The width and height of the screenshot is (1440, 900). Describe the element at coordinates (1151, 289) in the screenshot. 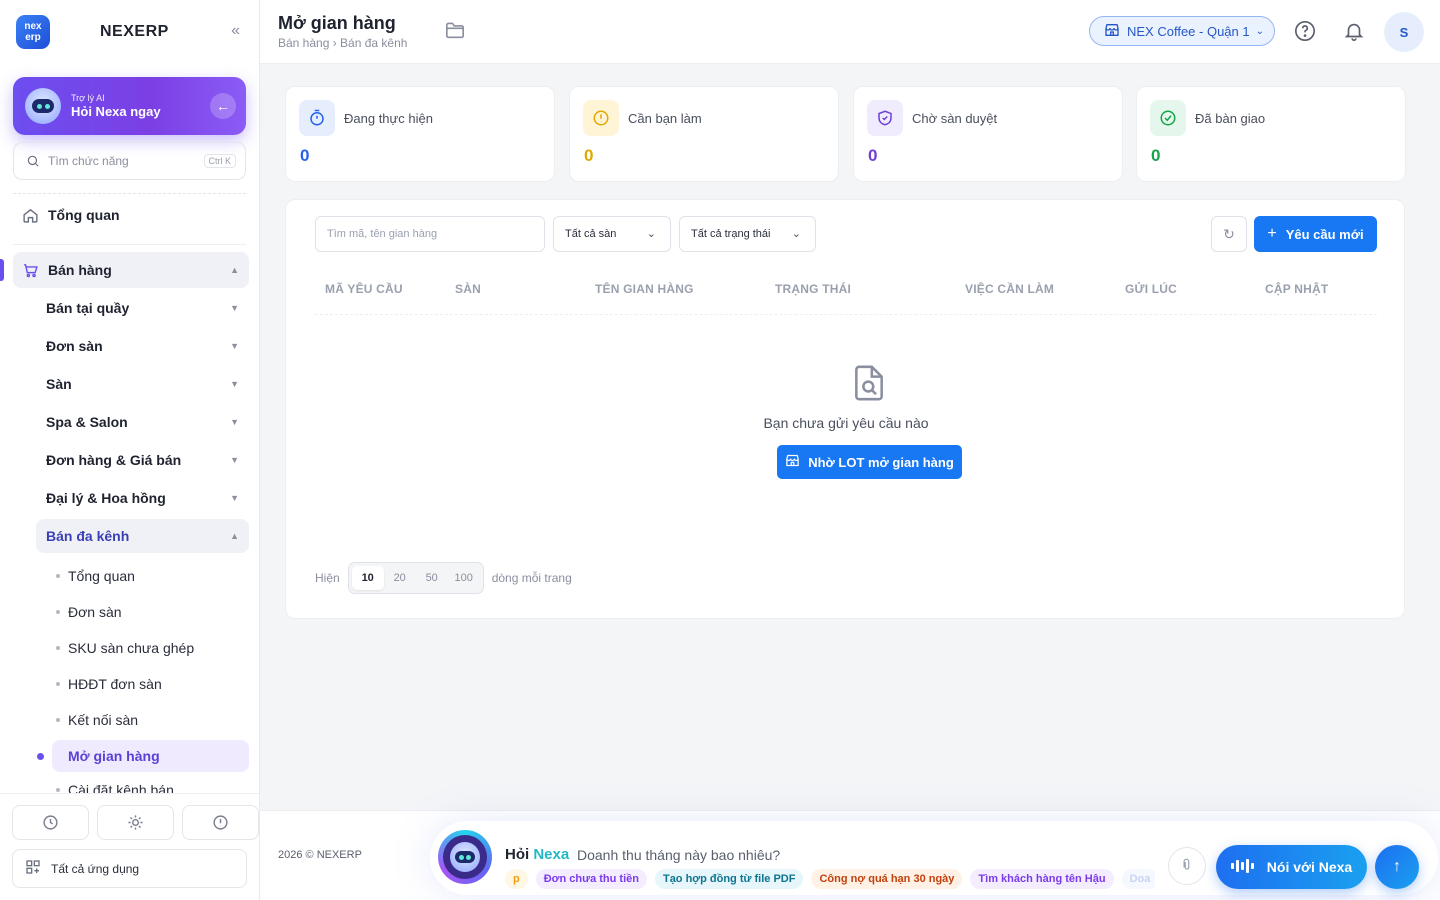

I see `column-header-sent-at: GỬI LÚC` at that location.